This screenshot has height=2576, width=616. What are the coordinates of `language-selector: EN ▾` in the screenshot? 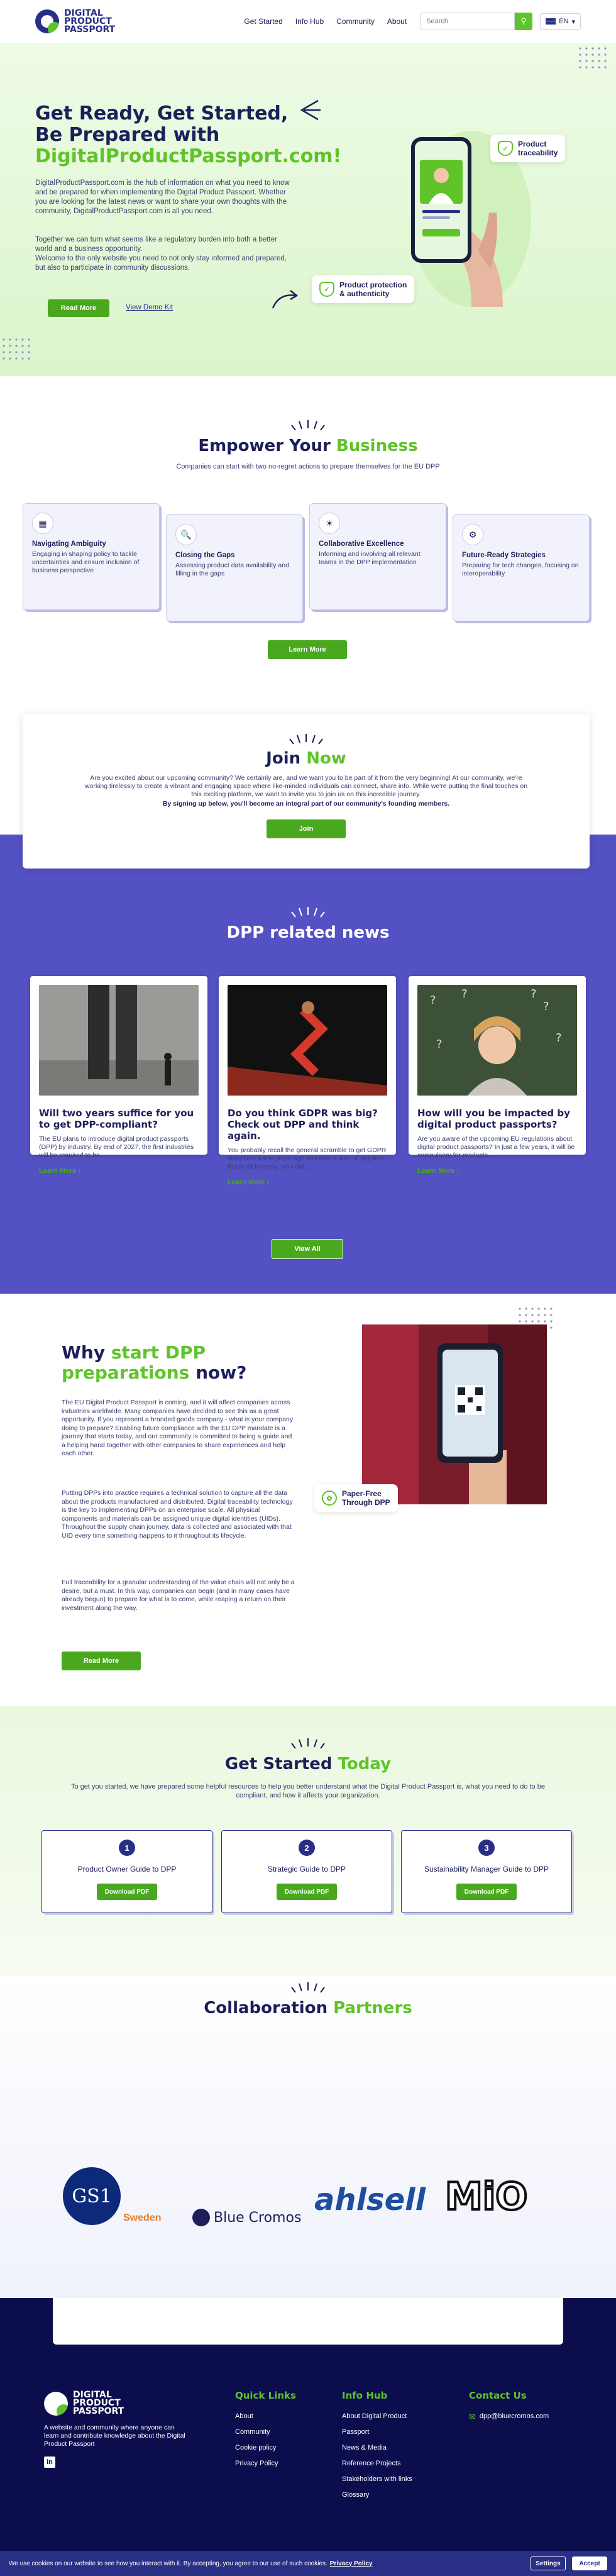 It's located at (560, 21).